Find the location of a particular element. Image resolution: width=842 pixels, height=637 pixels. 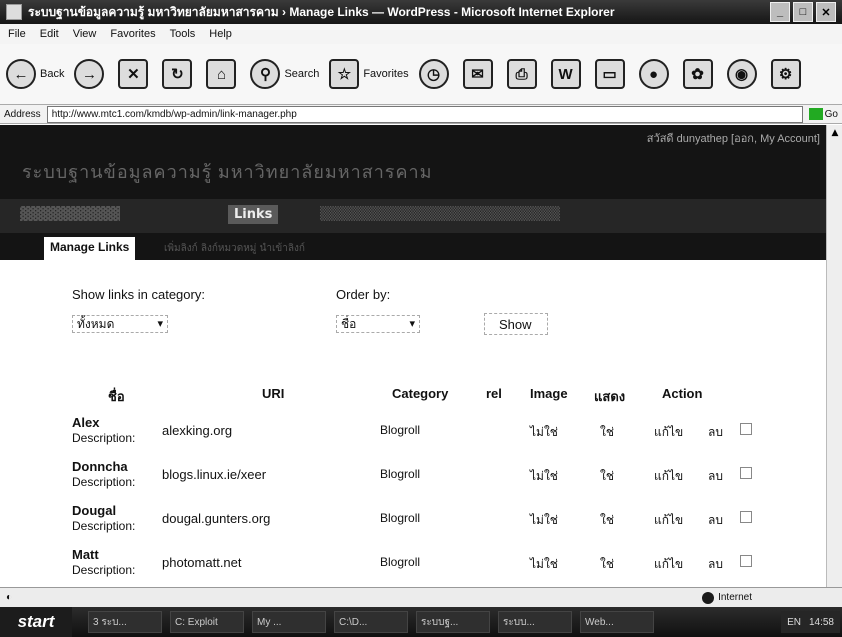

link-name: Matt is located at coordinates (85, 554).